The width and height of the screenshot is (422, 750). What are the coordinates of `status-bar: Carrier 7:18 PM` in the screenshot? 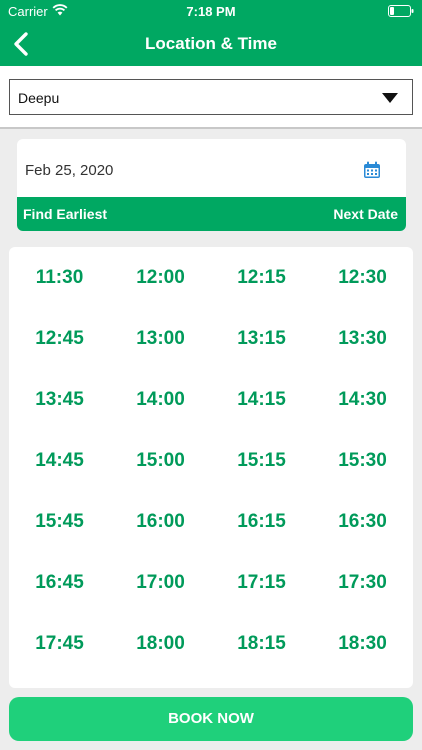 It's located at (211, 11).